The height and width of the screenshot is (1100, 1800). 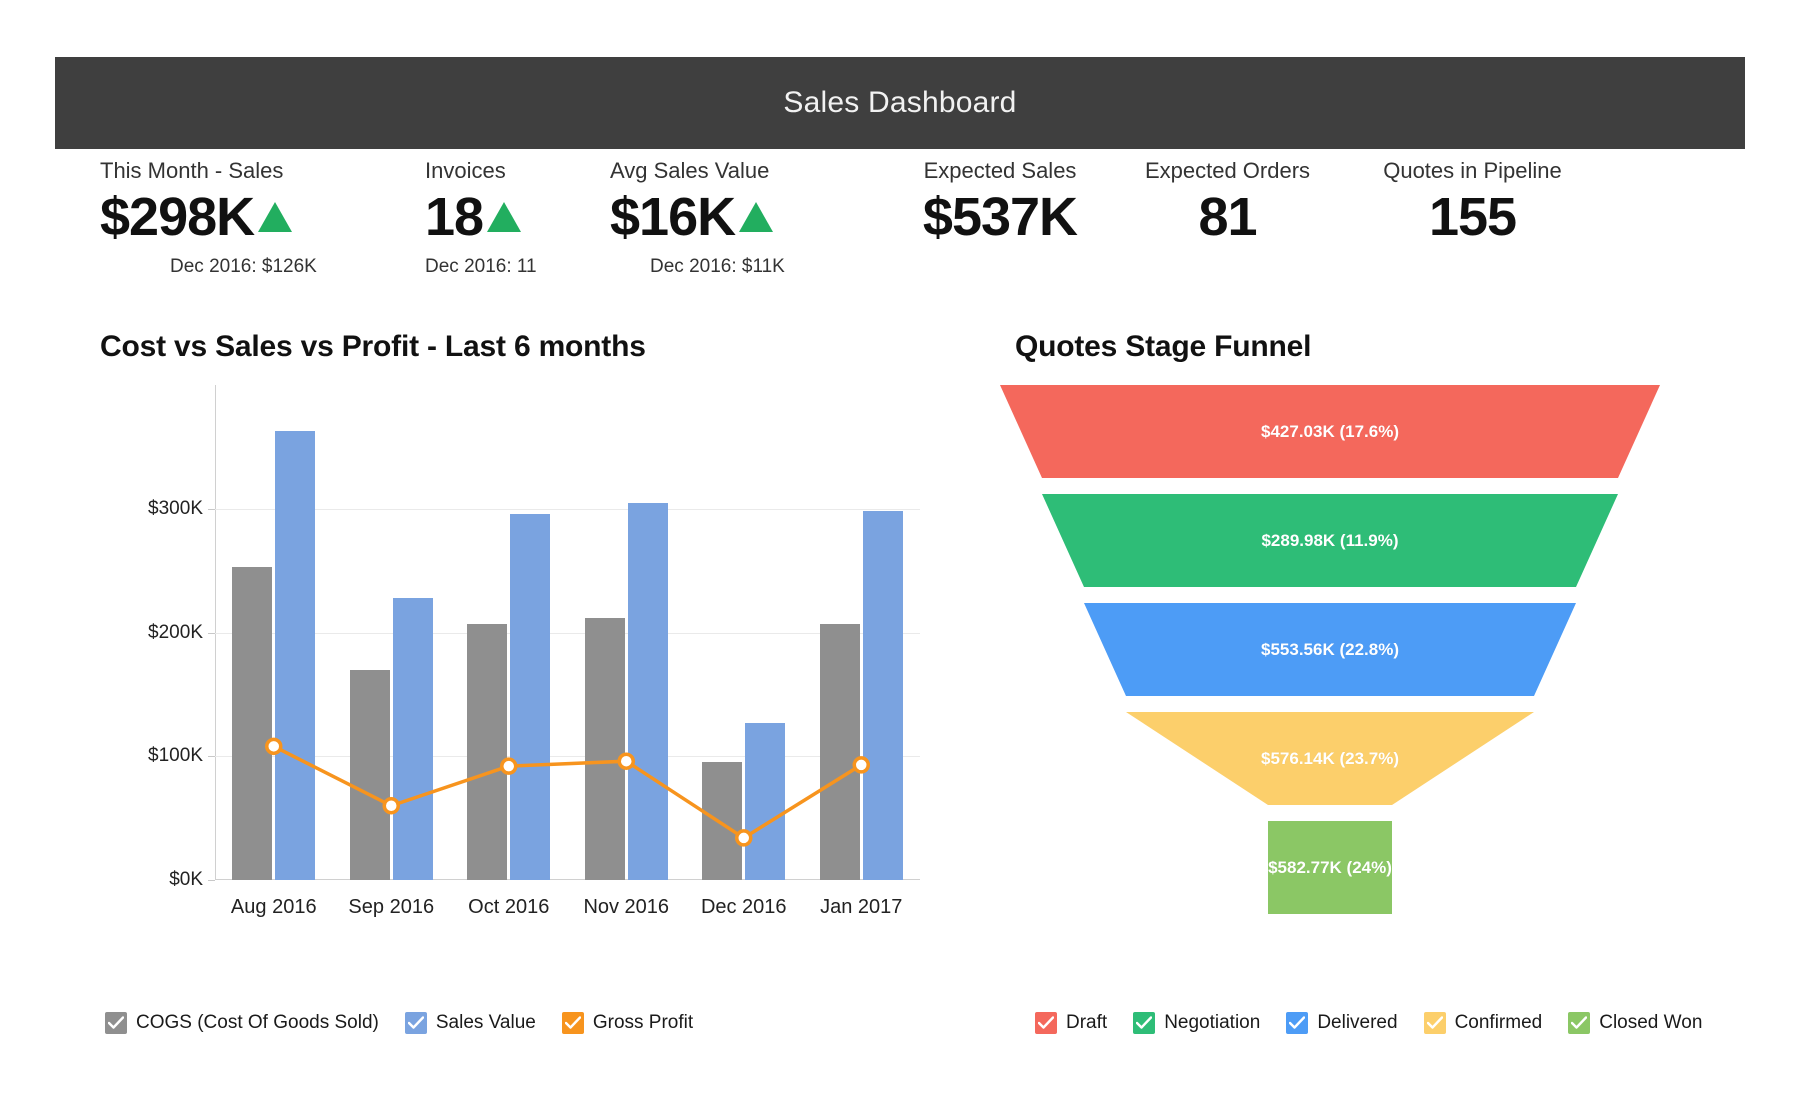 I want to click on kpi-value: 81, so click(x=1227, y=217).